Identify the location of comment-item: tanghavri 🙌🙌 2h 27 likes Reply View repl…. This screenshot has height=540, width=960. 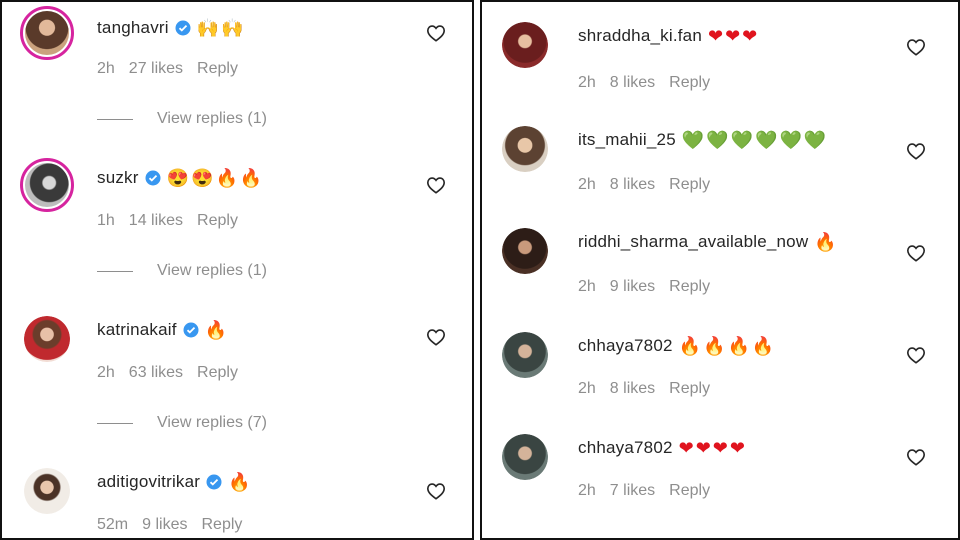
(237, 64).